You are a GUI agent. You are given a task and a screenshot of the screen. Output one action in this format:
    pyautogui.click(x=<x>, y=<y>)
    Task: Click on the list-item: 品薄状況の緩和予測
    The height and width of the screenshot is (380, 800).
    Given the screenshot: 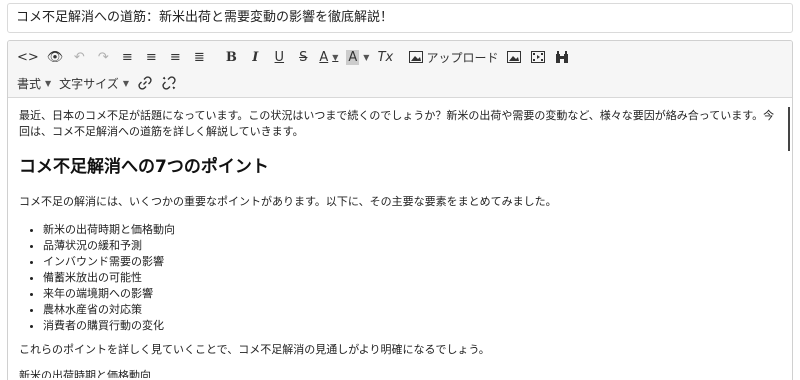 What is the action you would take?
    pyautogui.click(x=412, y=246)
    